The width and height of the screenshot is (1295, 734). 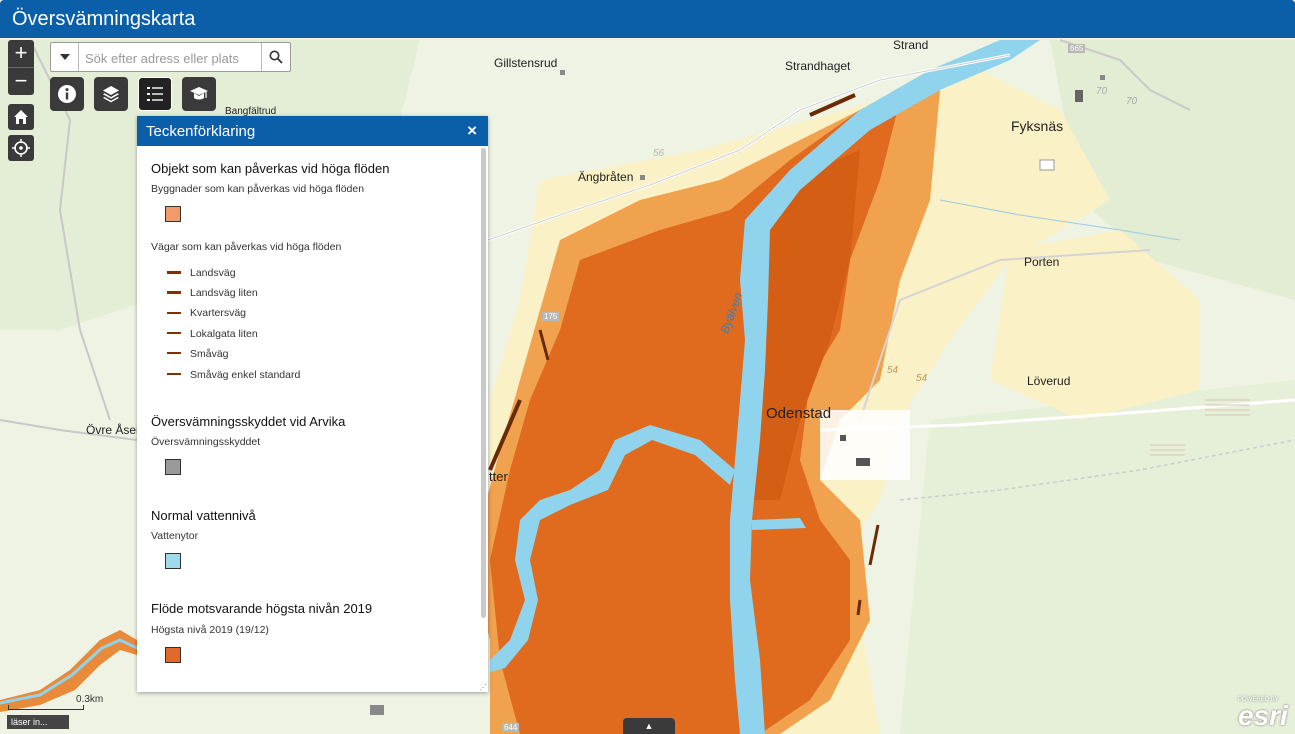 I want to click on legend-group-heading: Objekt som kan påverkas vid höga flöden, so click(x=270, y=168).